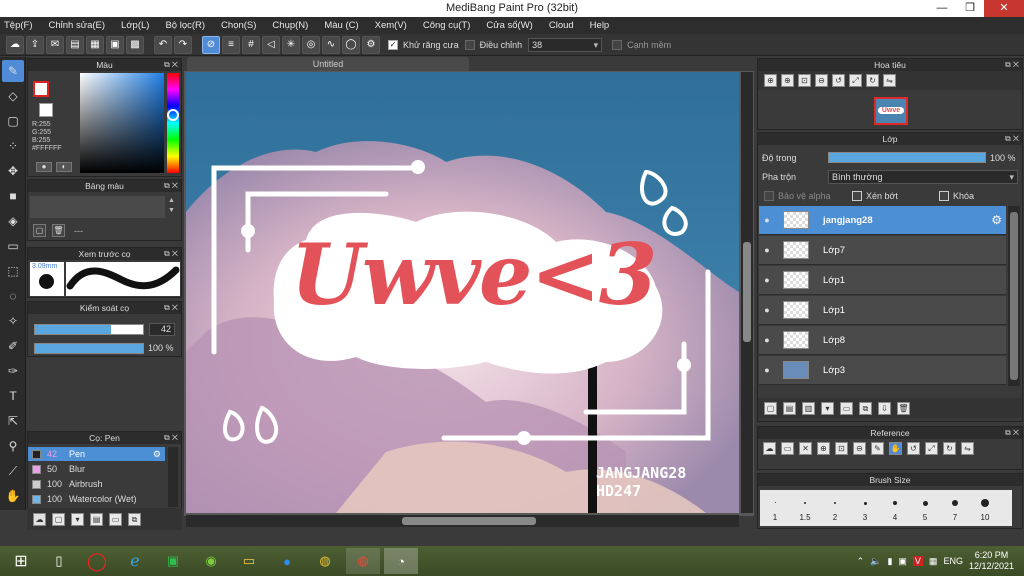 This screenshot has height=576, width=1024. Describe the element at coordinates (311, 44) in the screenshot. I see `snap-circle-icon: ◎` at that location.